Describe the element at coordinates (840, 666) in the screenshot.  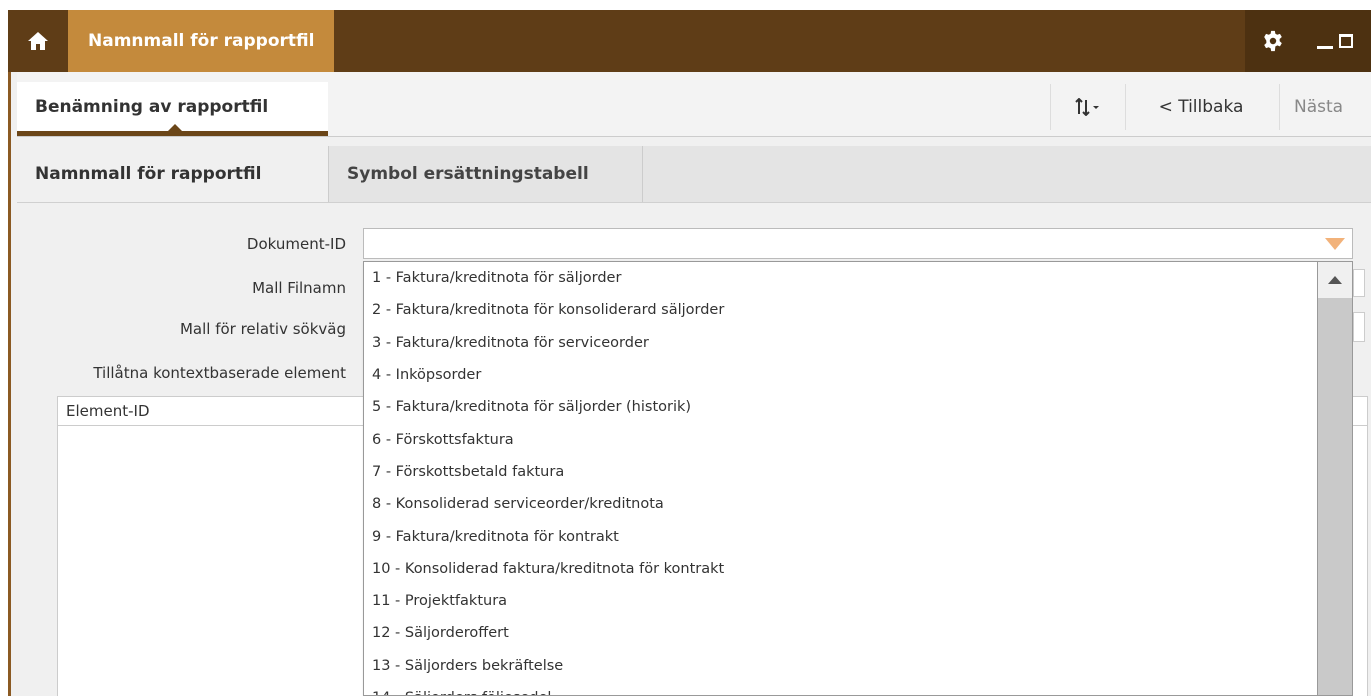
I see `dropdown-option: 13 - Säljorders bekräftelse` at that location.